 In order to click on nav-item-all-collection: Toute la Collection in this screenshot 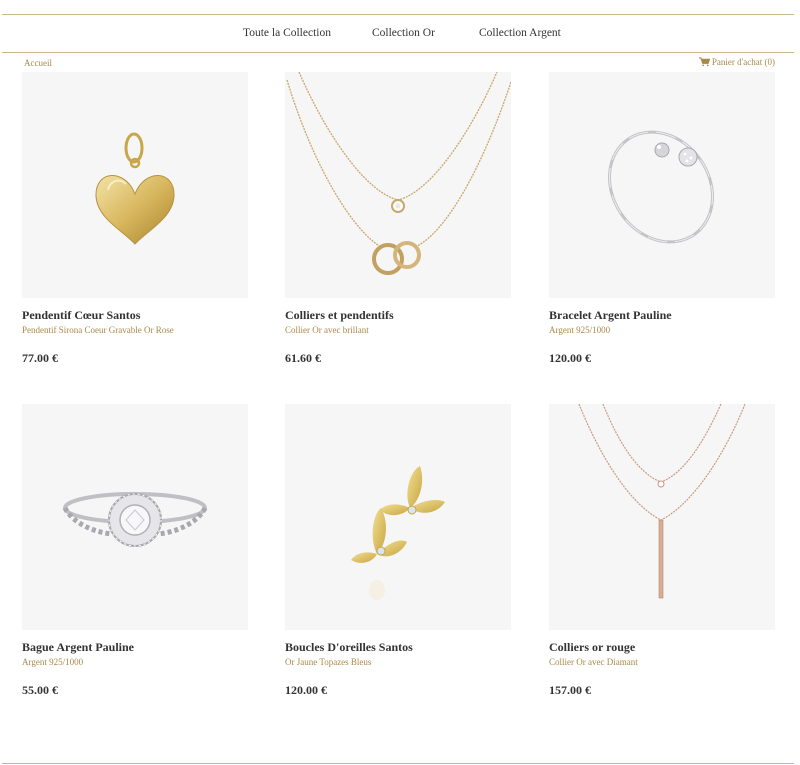, I will do `click(287, 33)`.